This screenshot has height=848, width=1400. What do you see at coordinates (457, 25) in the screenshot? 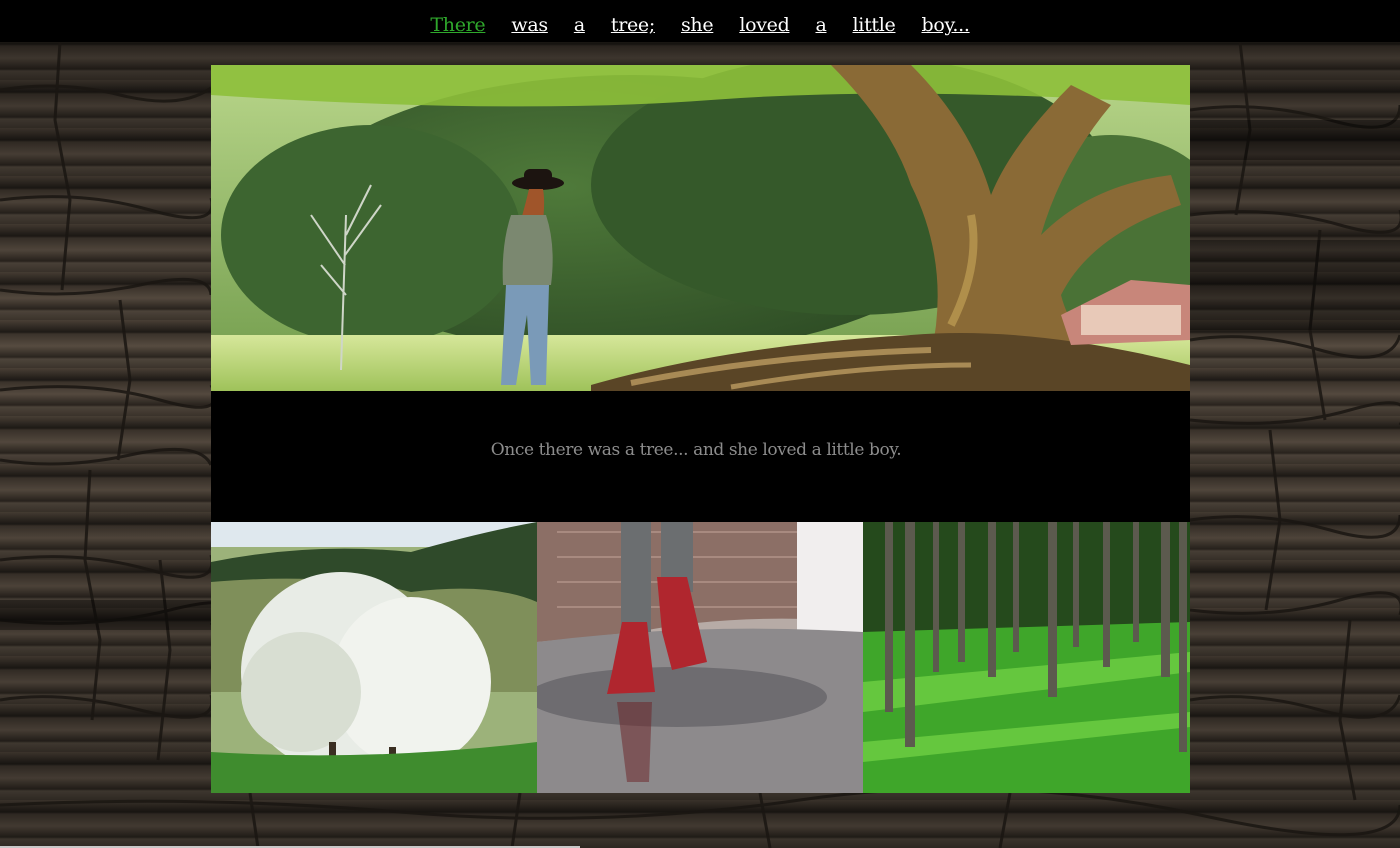
I see `nav-link-there: There` at bounding box center [457, 25].